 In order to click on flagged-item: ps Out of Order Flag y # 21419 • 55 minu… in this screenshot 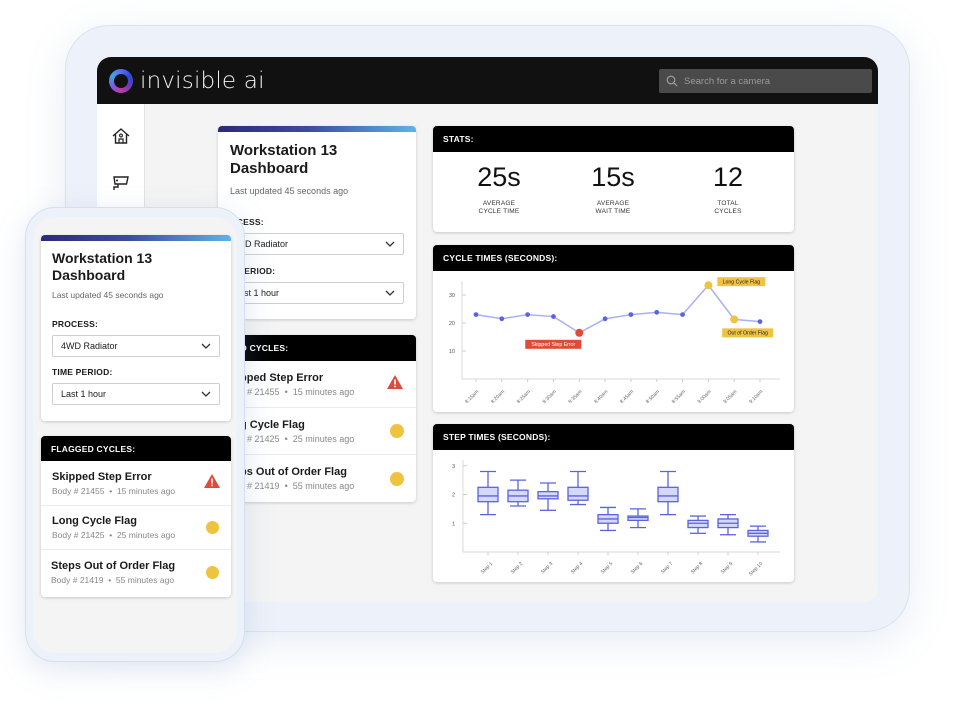, I will do `click(317, 478)`.